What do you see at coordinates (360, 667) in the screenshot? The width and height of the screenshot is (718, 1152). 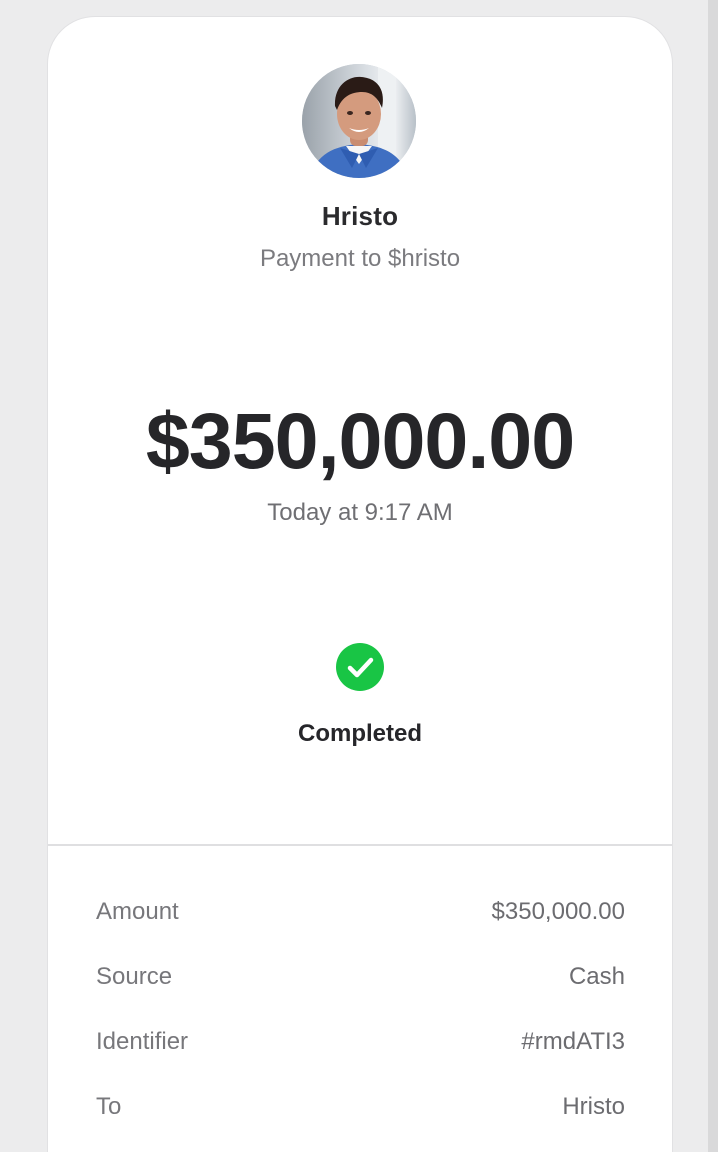 I see `checkmark-circle-icon` at bounding box center [360, 667].